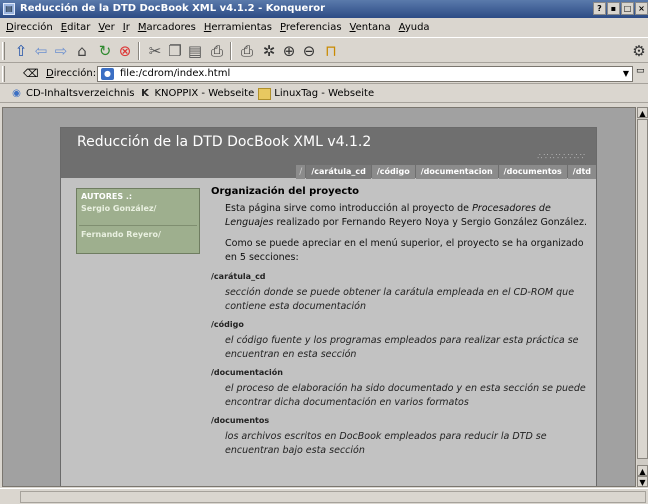  What do you see at coordinates (238, 27) in the screenshot?
I see `menu-herramientas: Herramientas` at bounding box center [238, 27].